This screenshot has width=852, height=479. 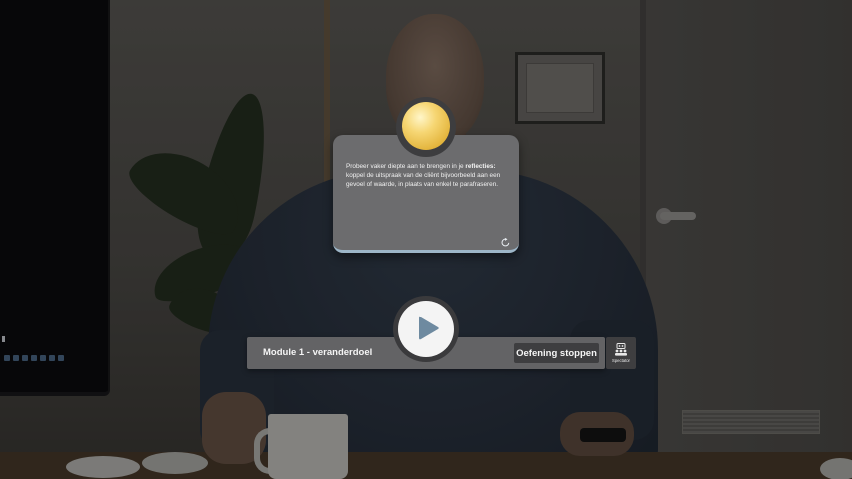 I want to click on coin-icon, so click(x=426, y=126).